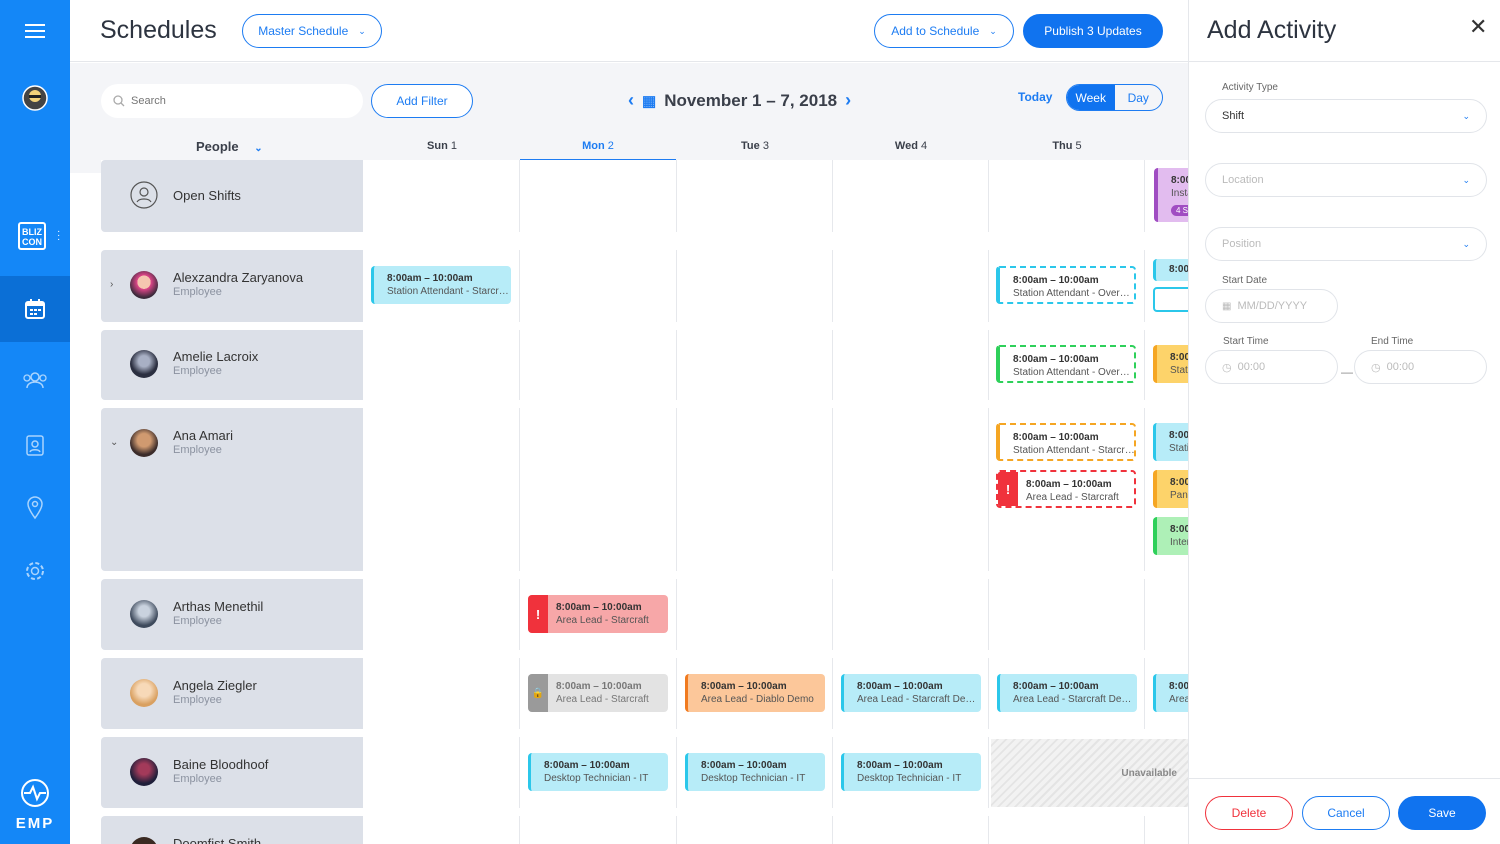 This screenshot has width=1500, height=844. Describe the element at coordinates (610, 146) in the screenshot. I see `day-num: 2` at that location.